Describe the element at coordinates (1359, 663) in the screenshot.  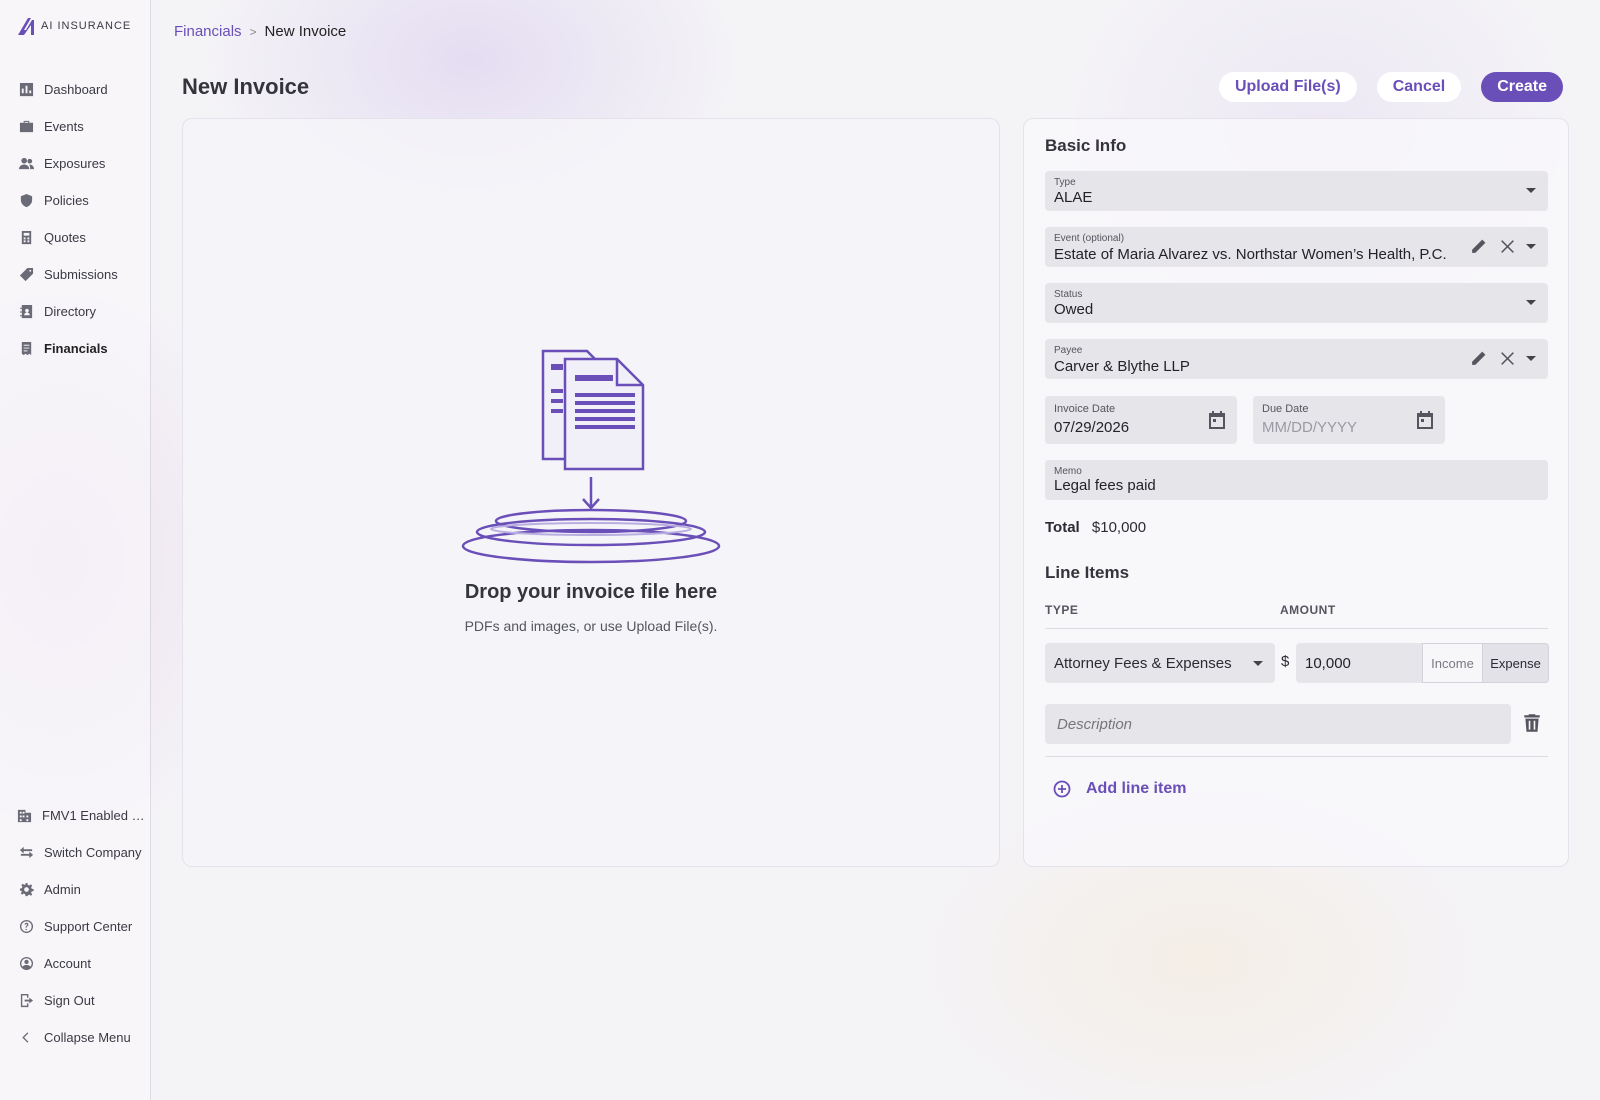
I see `line-item-amount-input` at that location.